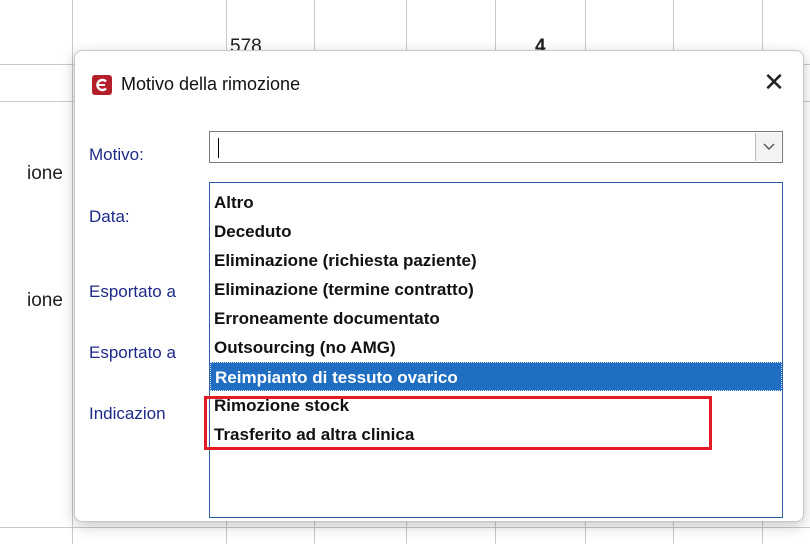 The width and height of the screenshot is (810, 544). Describe the element at coordinates (496, 260) in the screenshot. I see `option-eliminazione-richiesta: Eliminazione (richiesta paziente)` at that location.